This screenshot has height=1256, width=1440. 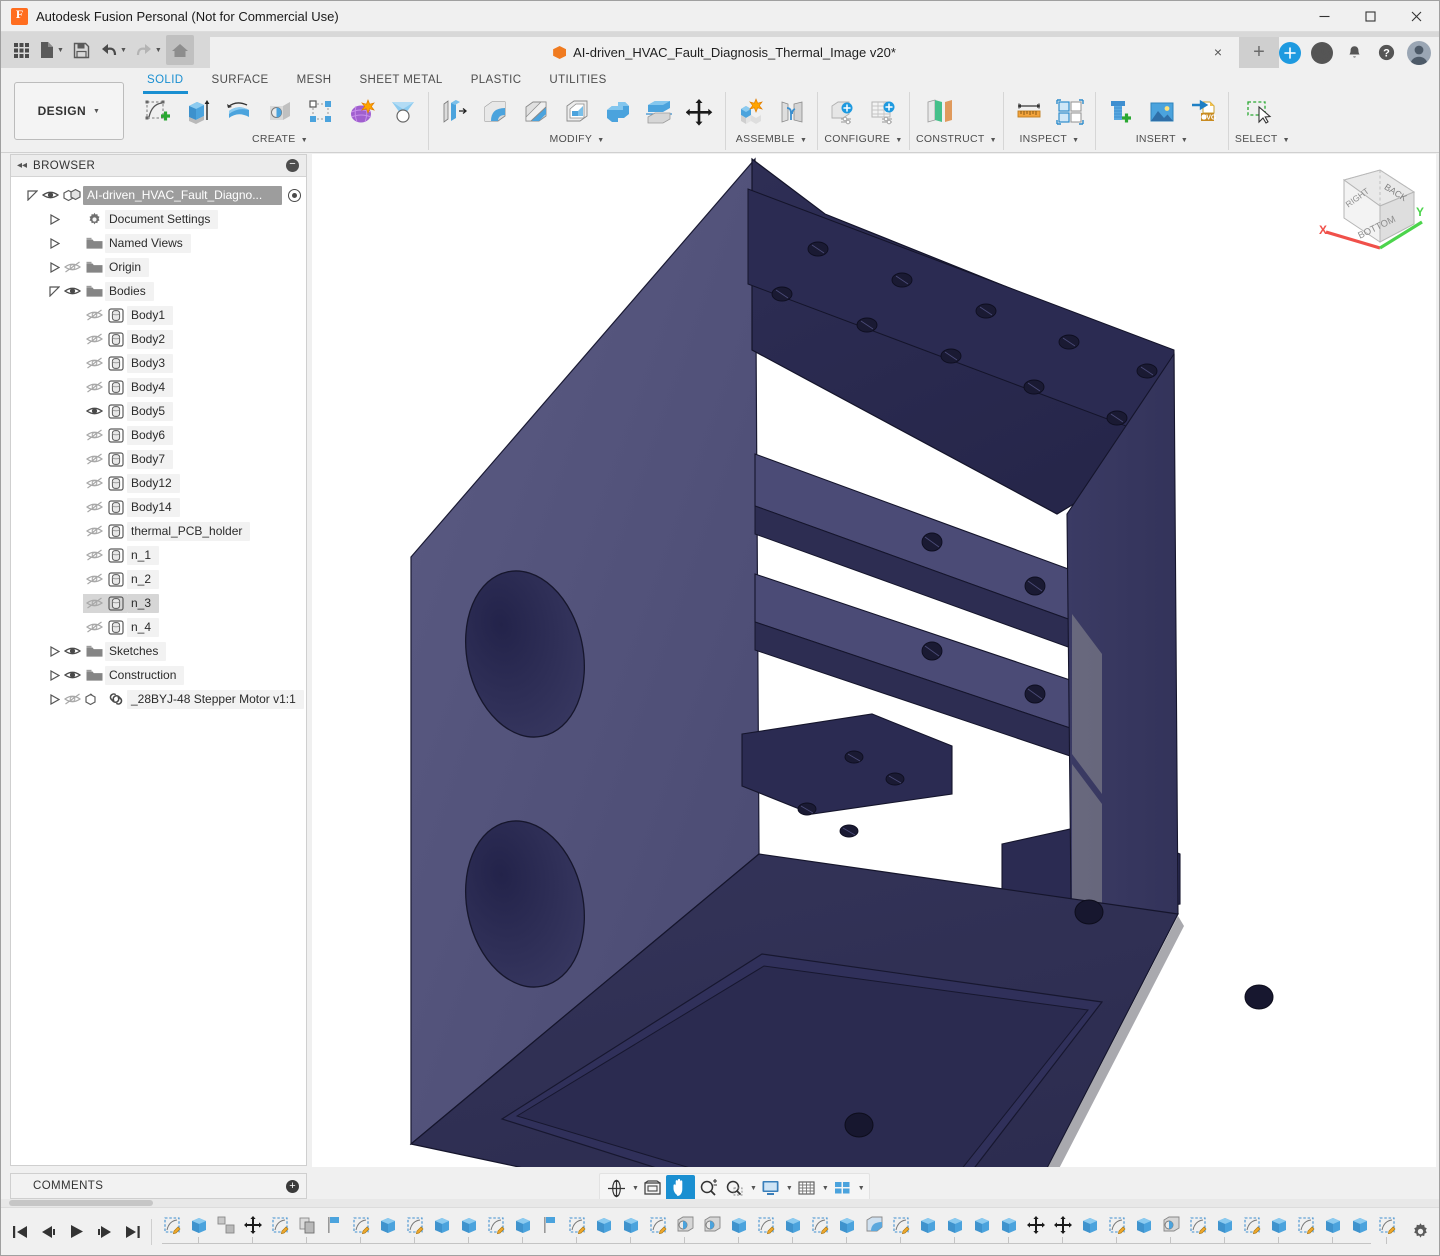 What do you see at coordinates (495, 112) in the screenshot?
I see `fillet-icon` at bounding box center [495, 112].